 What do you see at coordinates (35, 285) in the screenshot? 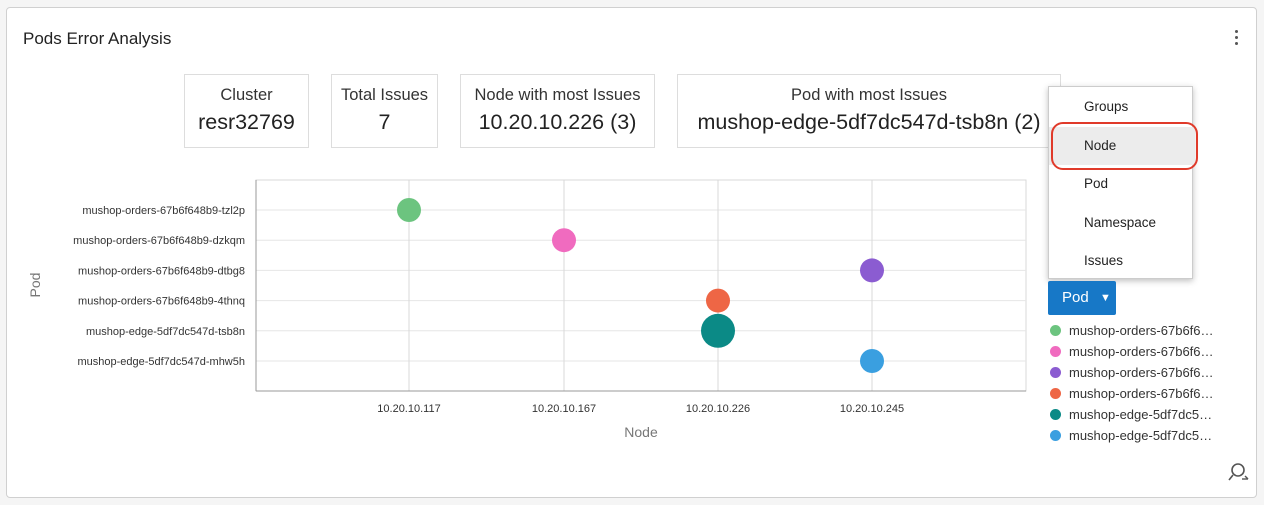
I see `y-axis-title: Pod` at bounding box center [35, 285].